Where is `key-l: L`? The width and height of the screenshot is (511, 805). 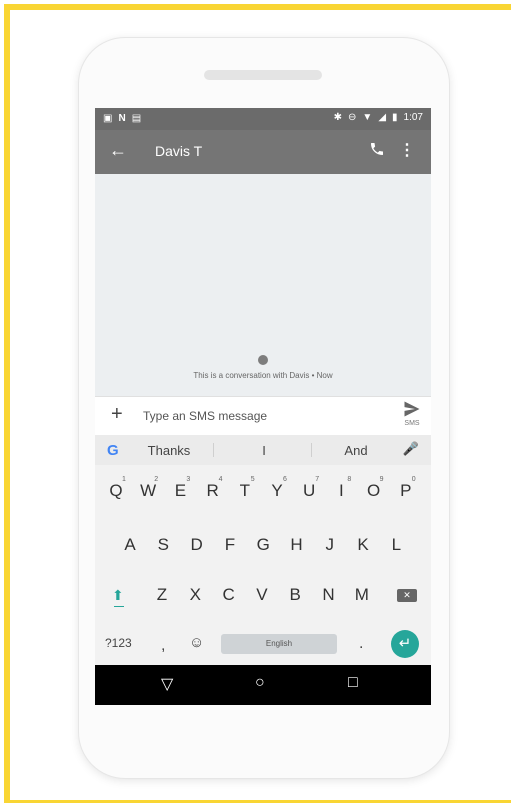
key-l: L is located at coordinates (396, 545).